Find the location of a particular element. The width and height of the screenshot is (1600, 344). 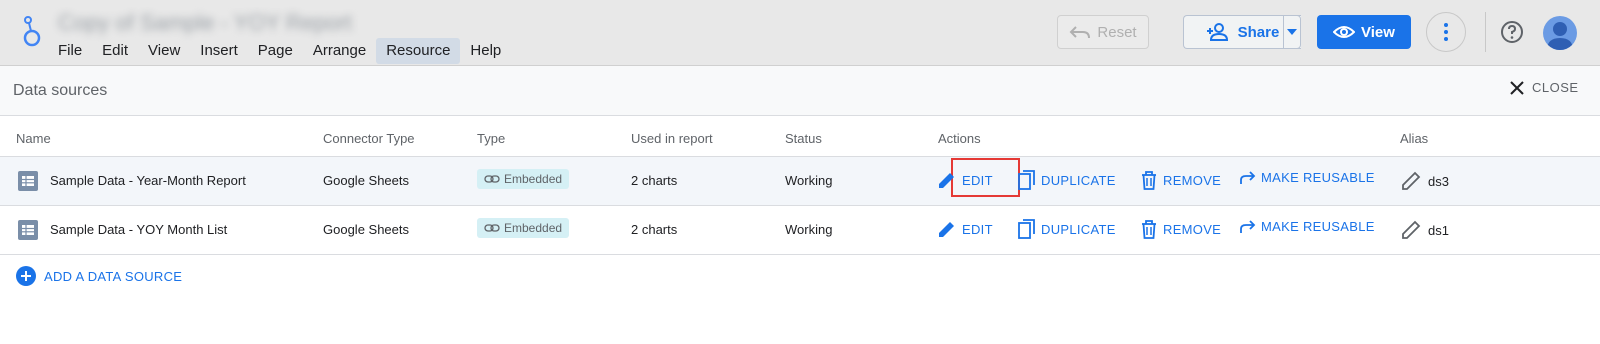

menu-file: File is located at coordinates (70, 51).